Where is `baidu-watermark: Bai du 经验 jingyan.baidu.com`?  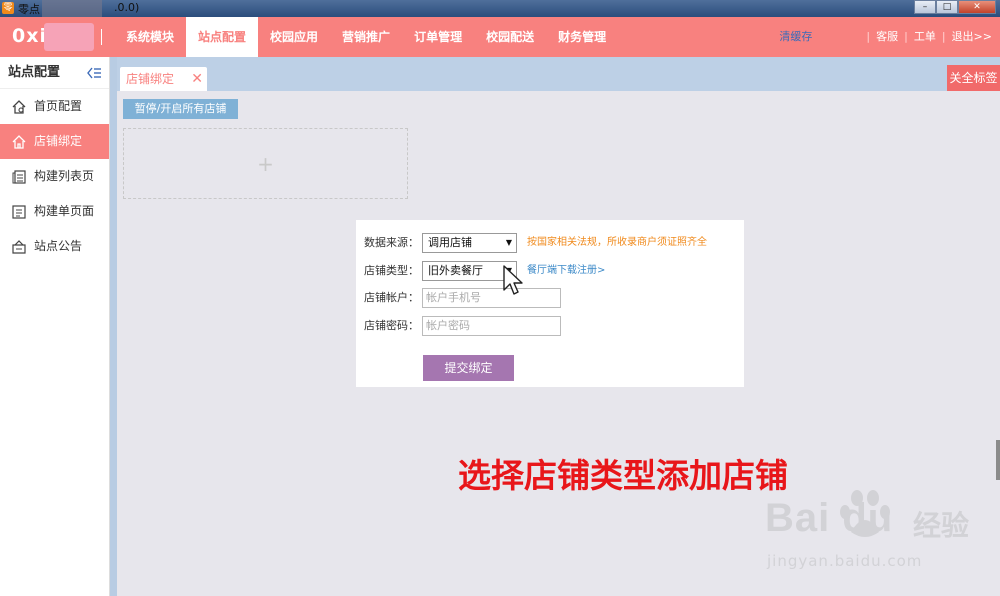 baidu-watermark: Bai du 经验 jingyan.baidu.com is located at coordinates (880, 533).